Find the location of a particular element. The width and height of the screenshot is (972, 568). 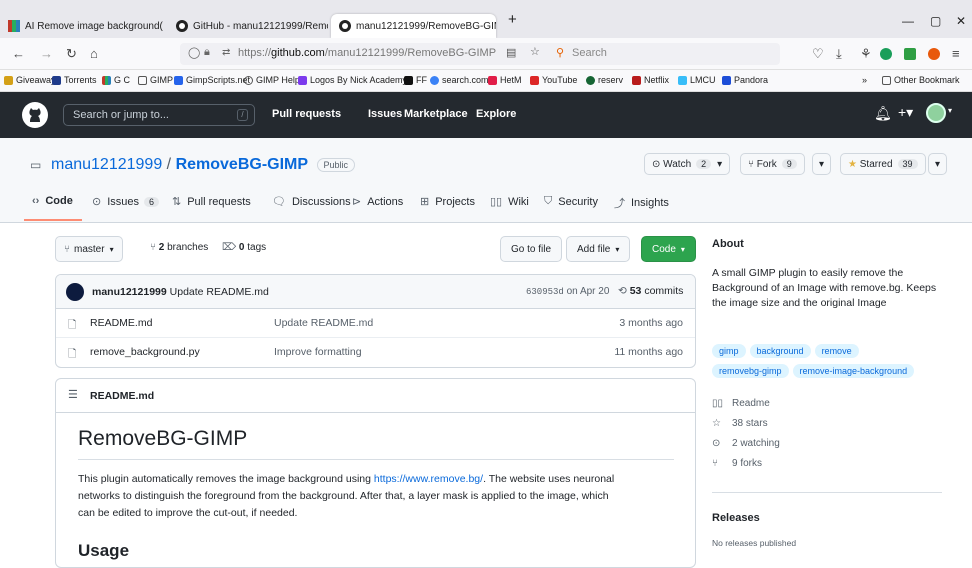

list-icon: ☰ is located at coordinates (73, 394).